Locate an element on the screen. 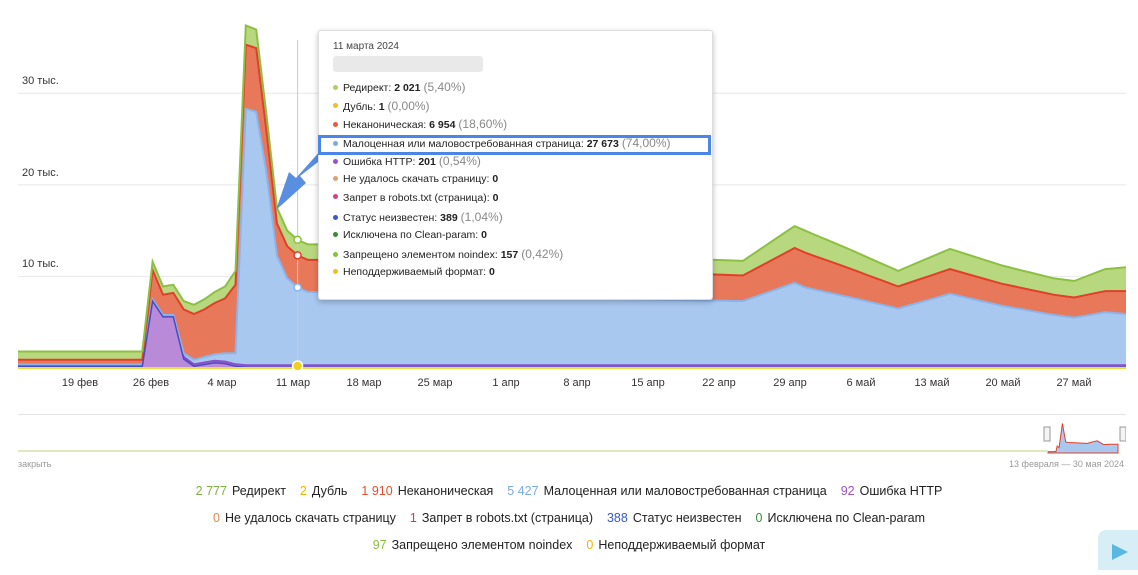 The width and height of the screenshot is (1138, 575). tooltip-row-label: Редирект: is located at coordinates (369, 88).